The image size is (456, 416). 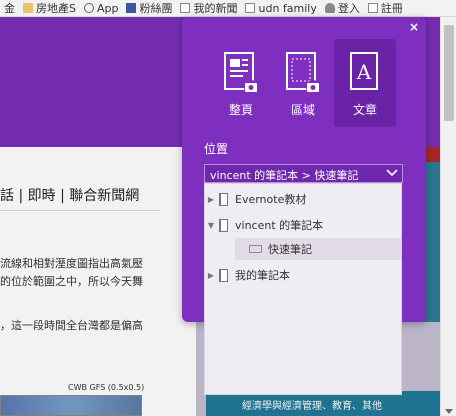 I want to click on apps-icon, so click(x=88, y=8).